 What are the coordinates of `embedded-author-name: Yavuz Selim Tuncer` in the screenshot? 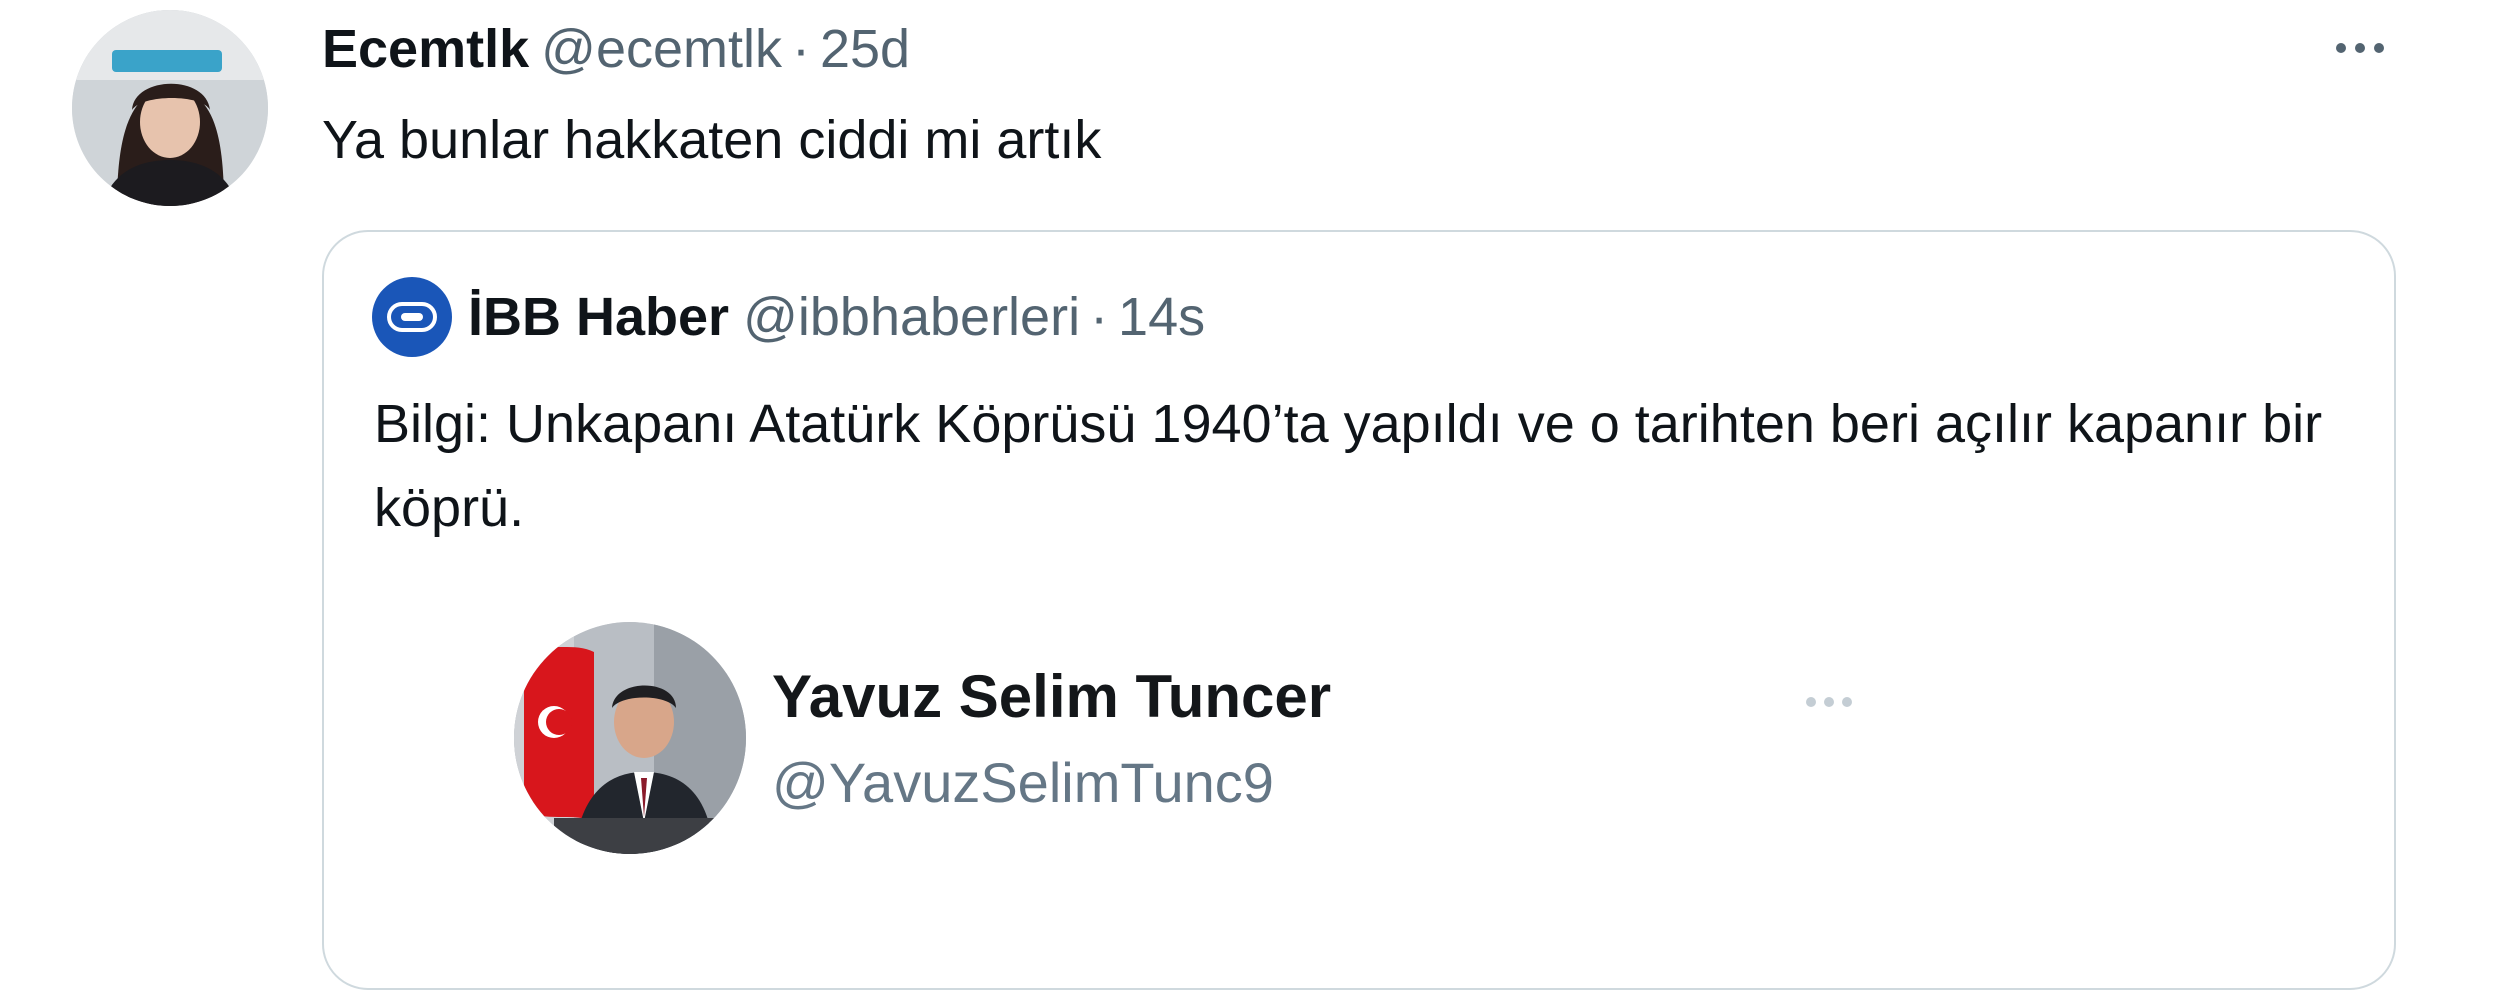 It's located at (1052, 696).